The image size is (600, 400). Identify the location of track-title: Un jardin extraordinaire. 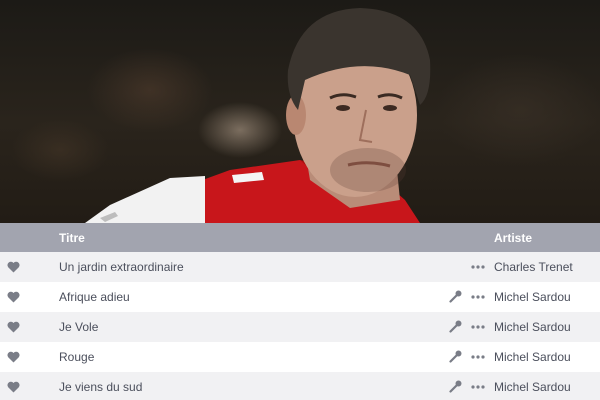
(121, 267).